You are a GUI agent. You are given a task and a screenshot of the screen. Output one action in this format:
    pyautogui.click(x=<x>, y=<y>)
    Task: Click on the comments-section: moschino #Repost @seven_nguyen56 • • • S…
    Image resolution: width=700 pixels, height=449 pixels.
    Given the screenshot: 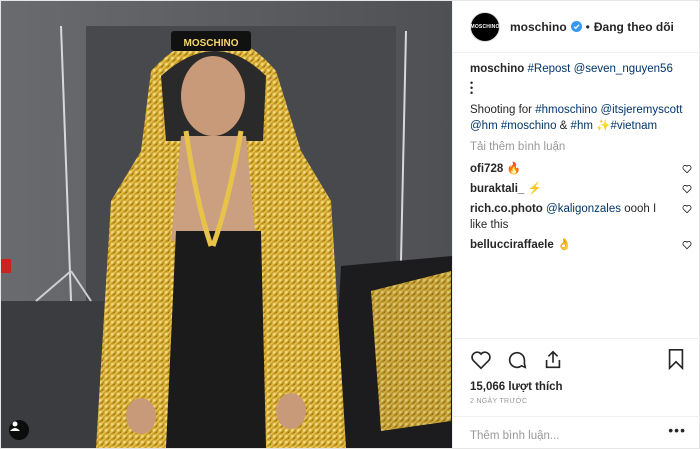 What is the action you would take?
    pyautogui.click(x=581, y=159)
    